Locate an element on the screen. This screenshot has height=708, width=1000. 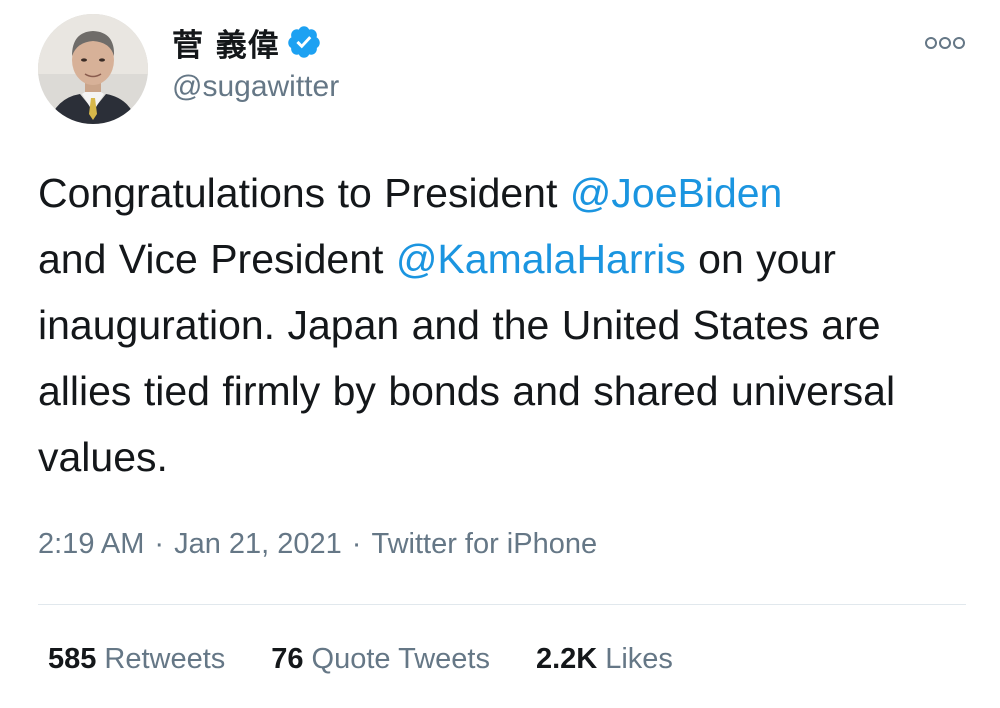
avatar-portrait-icon is located at coordinates (93, 69).